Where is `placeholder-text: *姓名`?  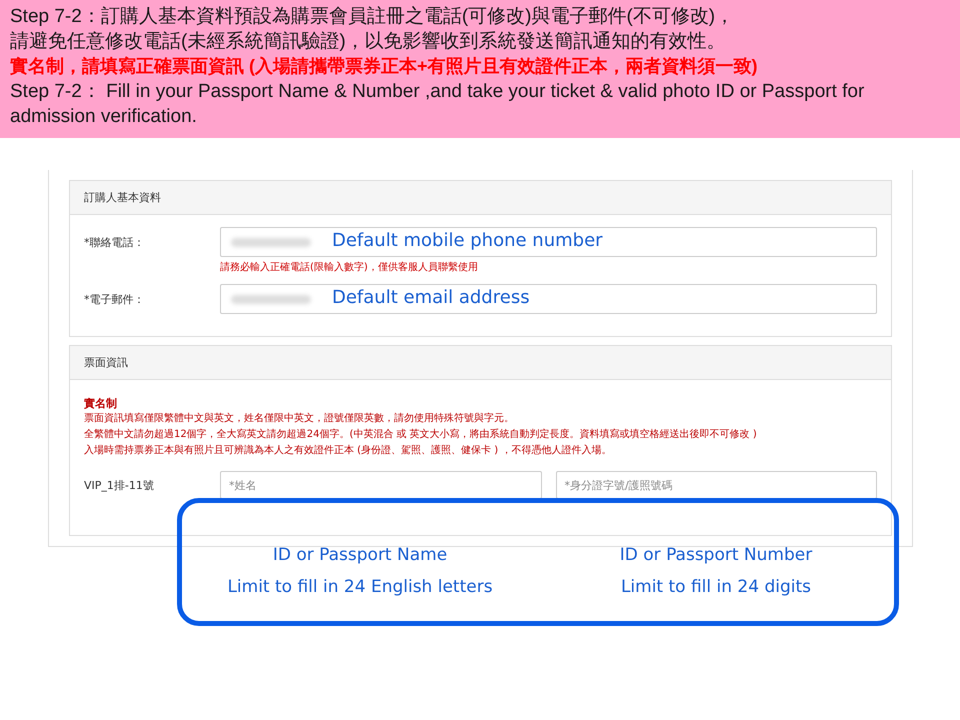
placeholder-text: *姓名 is located at coordinates (242, 485).